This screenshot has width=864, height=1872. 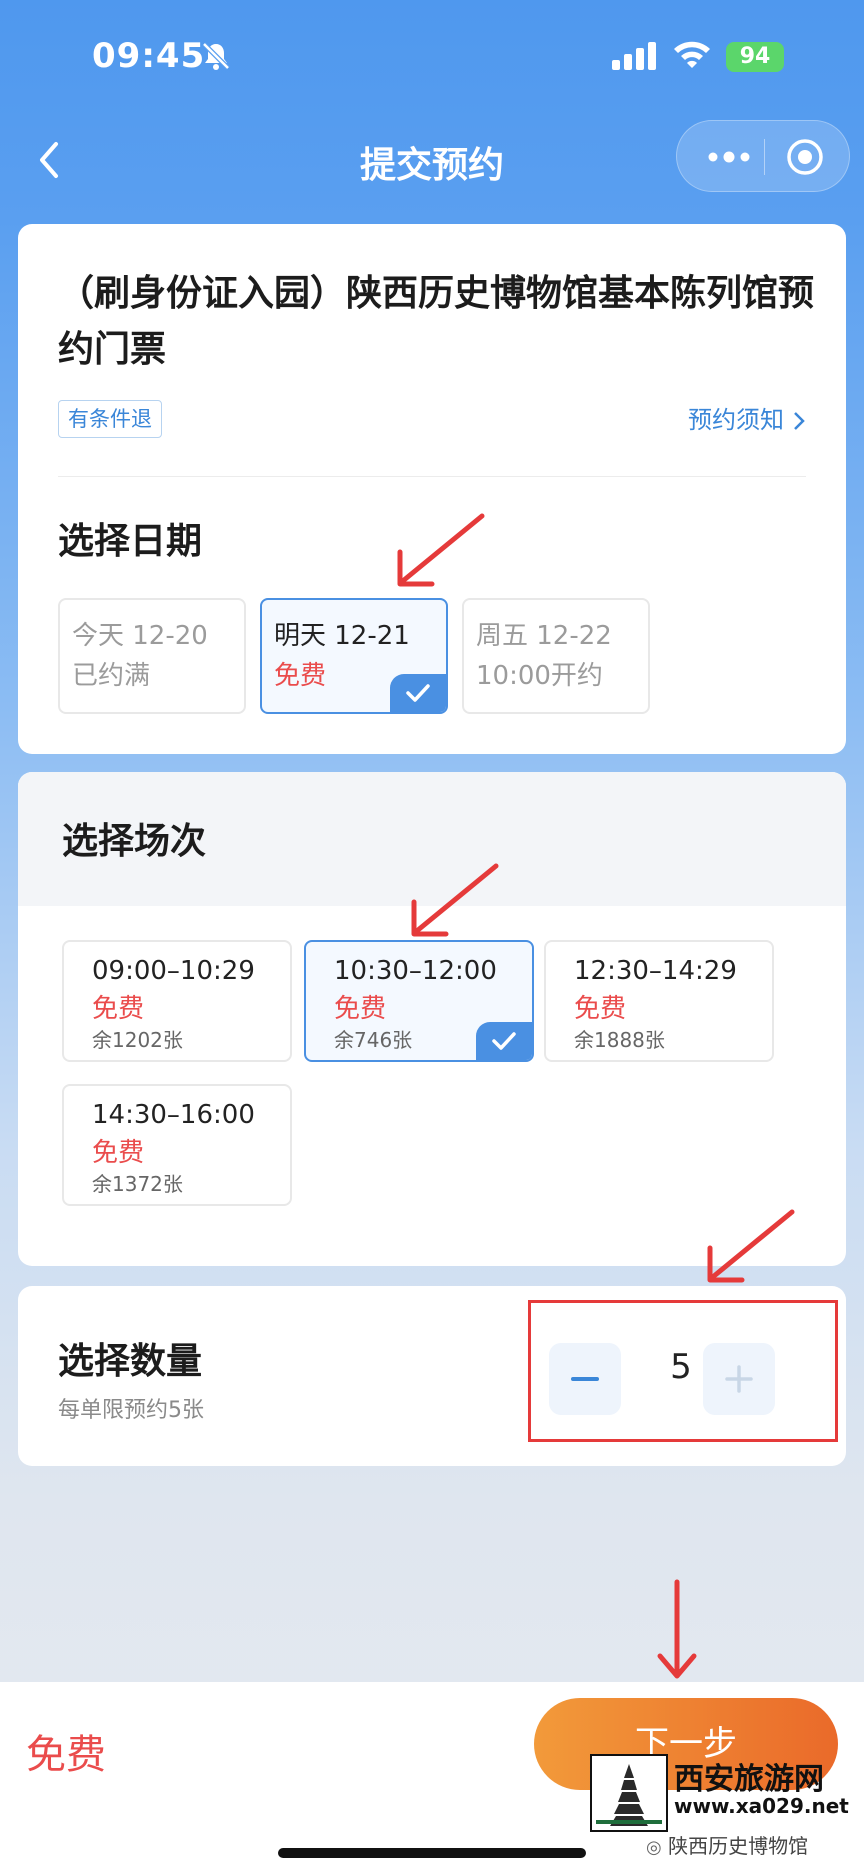 I want to click on slot-time: 14:30–16:00, so click(x=173, y=1115).